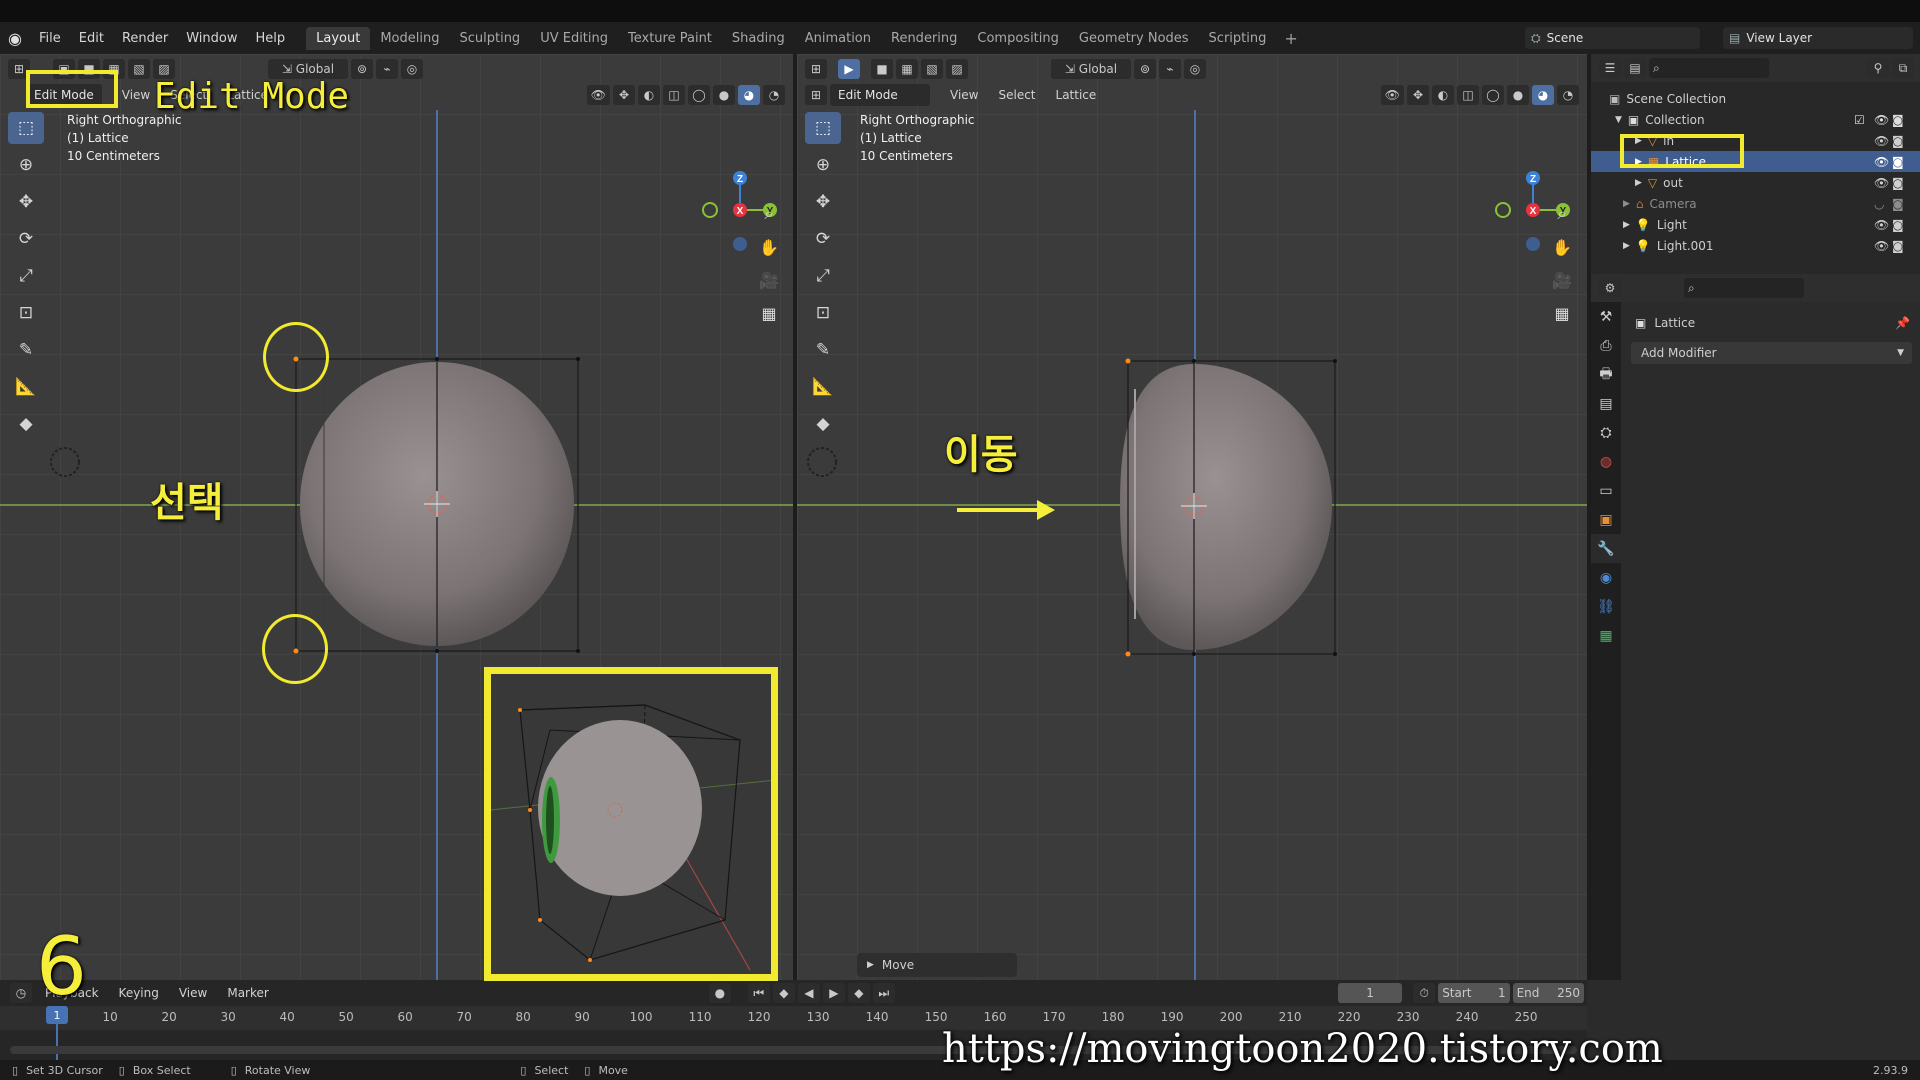 The height and width of the screenshot is (1080, 1920). I want to click on menu-window: Window, so click(211, 38).